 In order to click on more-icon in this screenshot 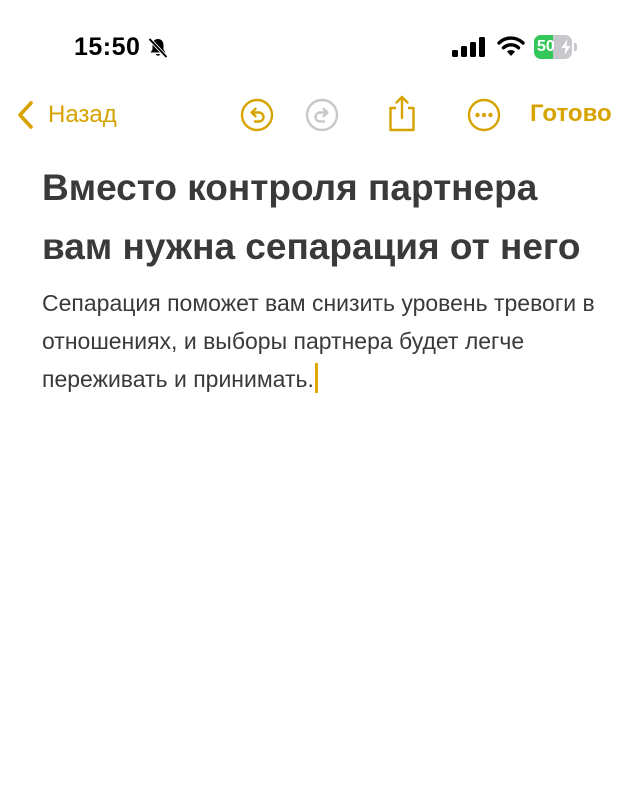, I will do `click(484, 115)`.